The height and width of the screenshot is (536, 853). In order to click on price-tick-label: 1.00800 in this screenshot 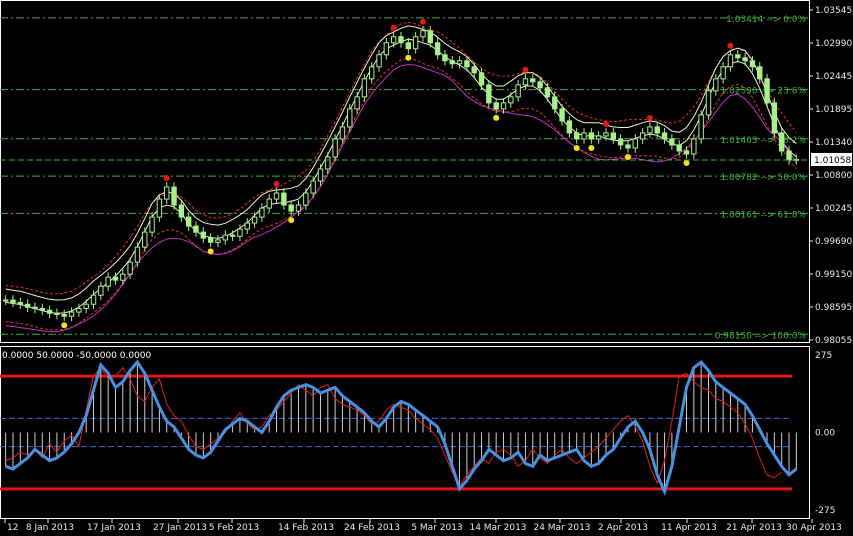, I will do `click(833, 176)`.